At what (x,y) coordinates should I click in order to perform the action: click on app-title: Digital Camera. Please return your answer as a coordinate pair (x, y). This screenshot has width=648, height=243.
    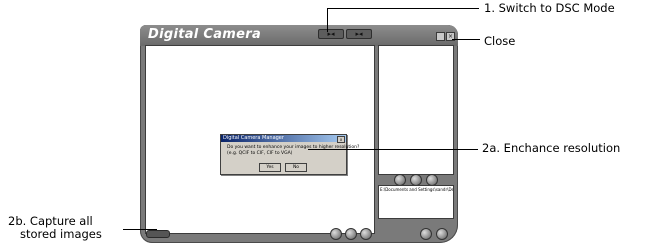
    Looking at the image, I should click on (205, 34).